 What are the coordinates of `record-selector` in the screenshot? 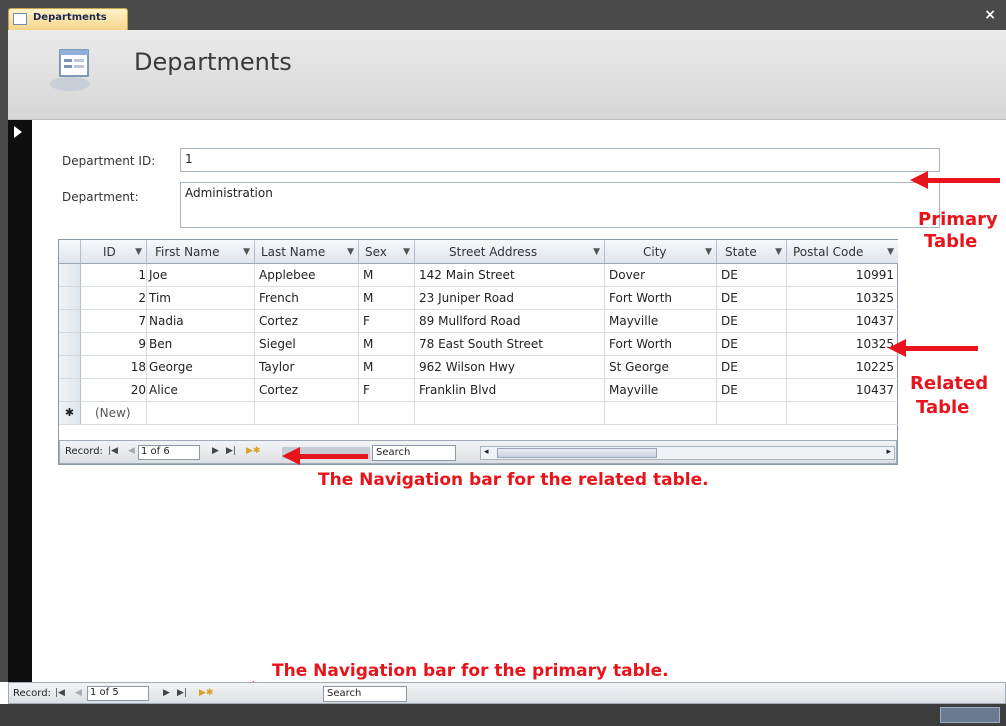 It's located at (20, 401).